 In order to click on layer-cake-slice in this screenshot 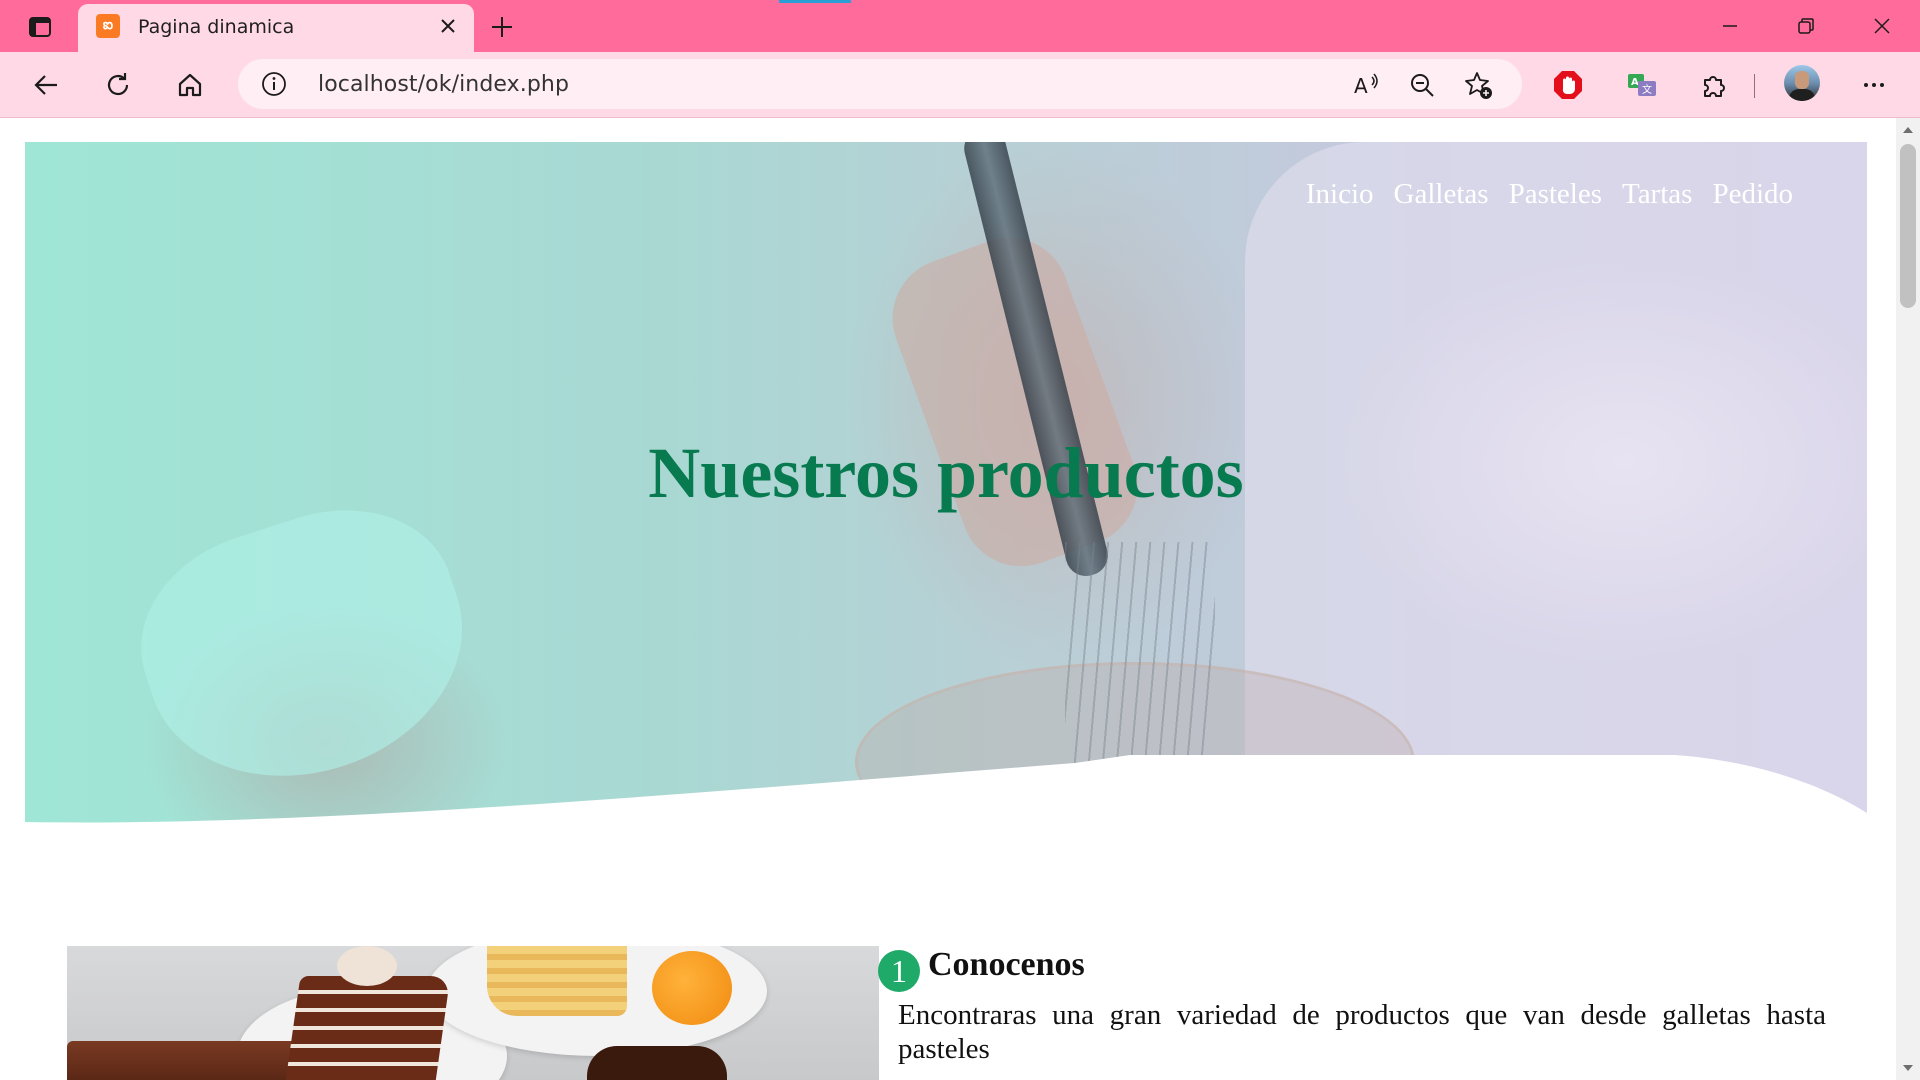, I will do `click(367, 1028)`.